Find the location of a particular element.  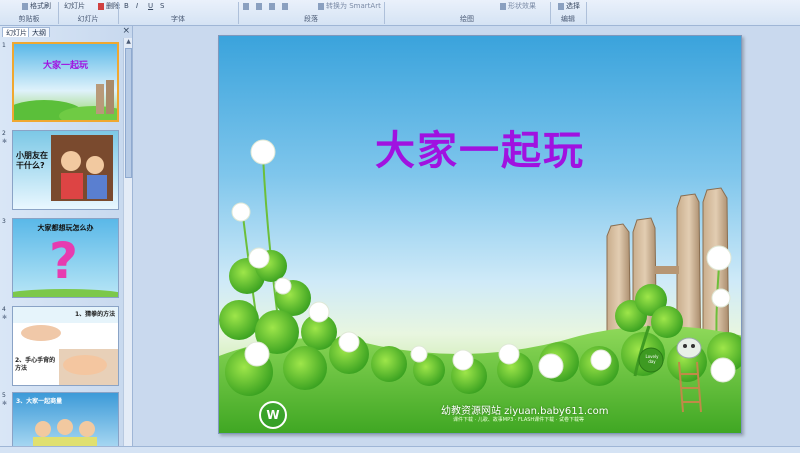

align-right-icon is located at coordinates (272, 6).